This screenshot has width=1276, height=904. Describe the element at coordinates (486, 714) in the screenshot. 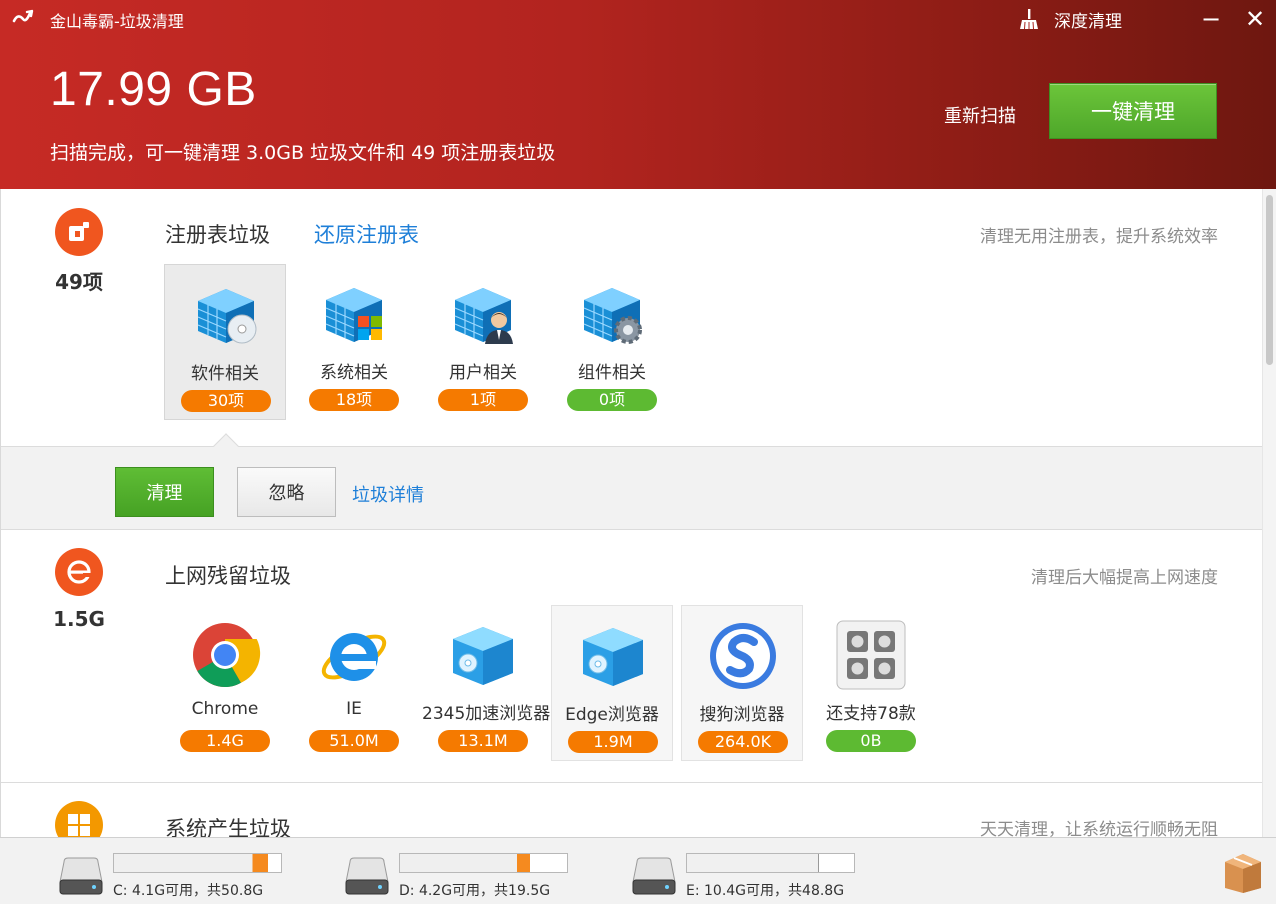

I see `tile-label: 2345加速浏览器` at that location.